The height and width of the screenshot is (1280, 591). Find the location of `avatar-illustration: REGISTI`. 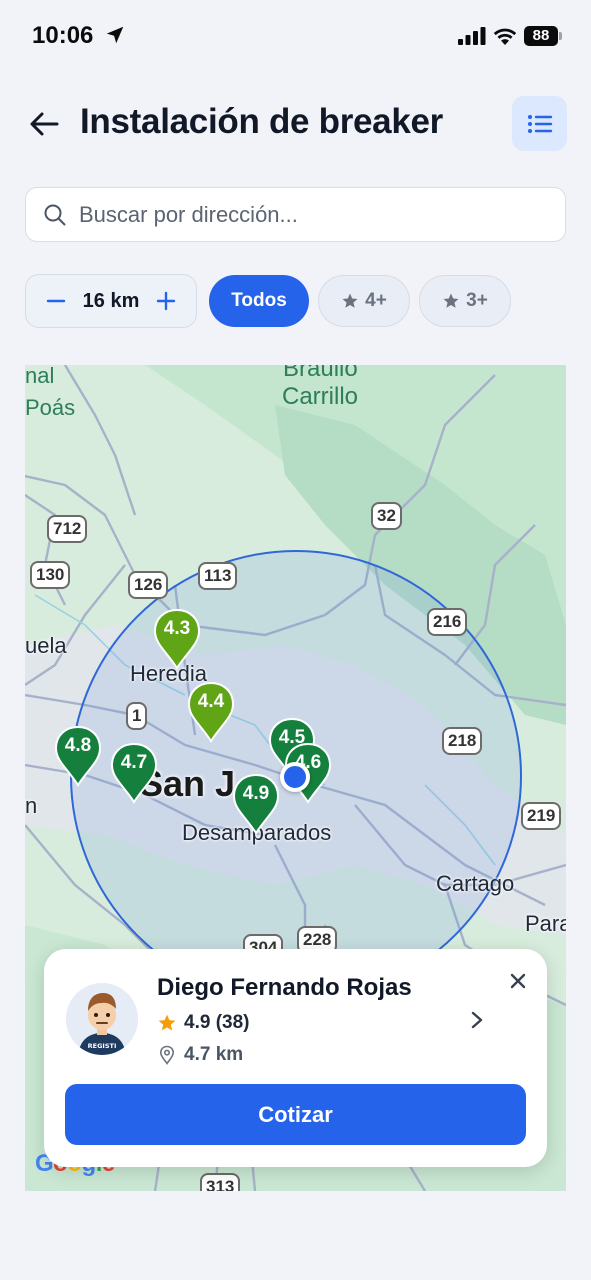

avatar-illustration: REGISTI is located at coordinates (102, 1019).